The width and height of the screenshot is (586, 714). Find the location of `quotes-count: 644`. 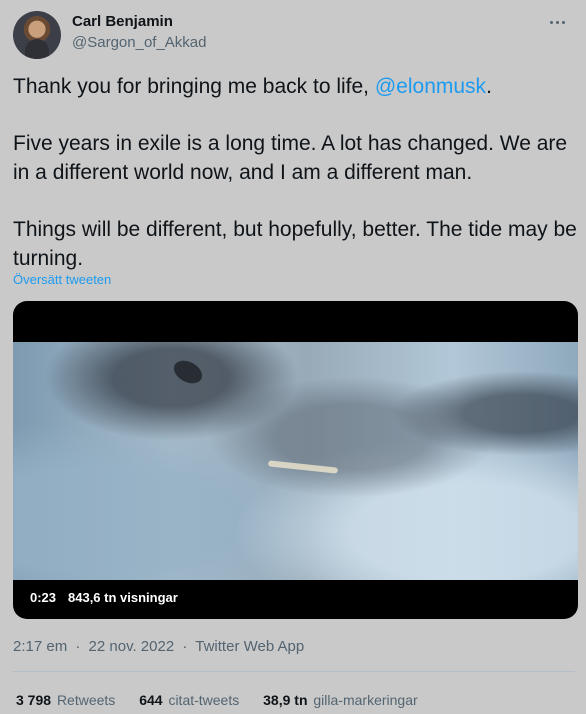

quotes-count: 644 is located at coordinates (151, 700).